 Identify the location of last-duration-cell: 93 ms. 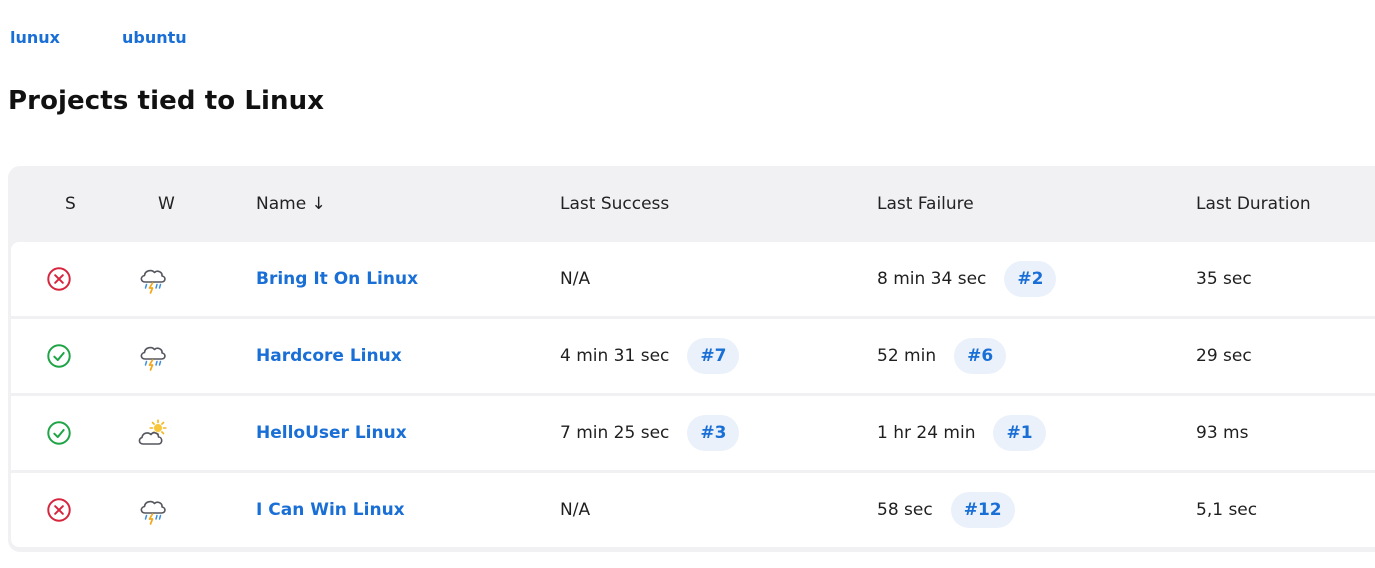
(1222, 433).